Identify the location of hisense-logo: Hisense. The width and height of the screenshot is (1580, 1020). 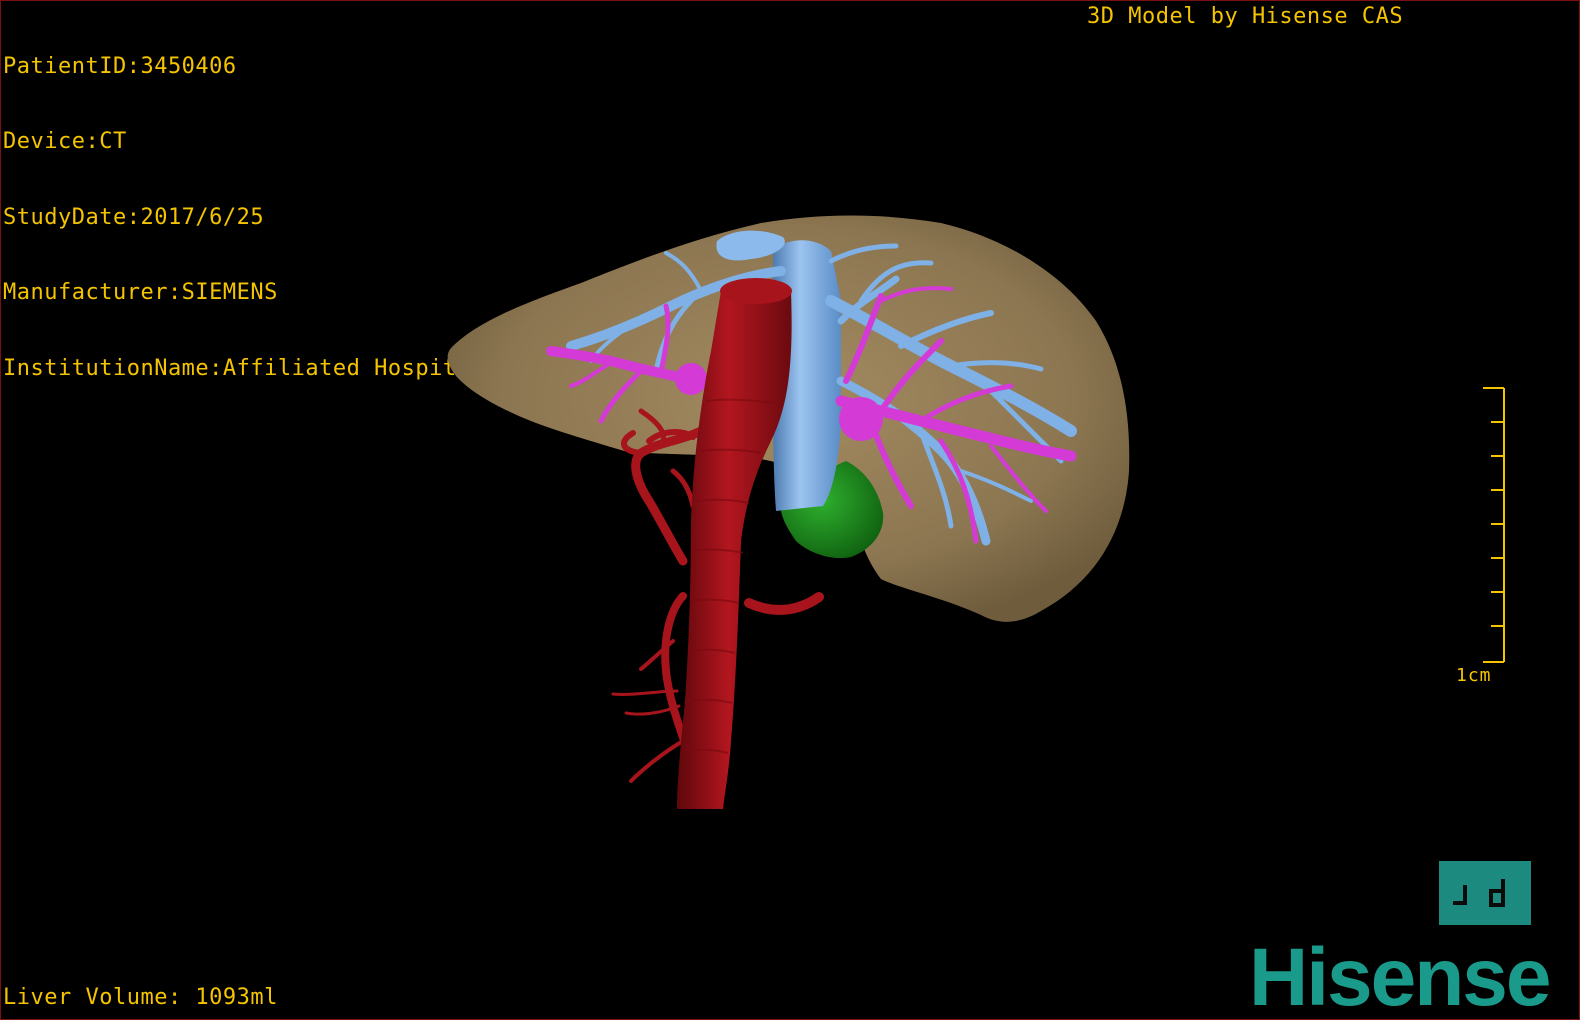
(1400, 976).